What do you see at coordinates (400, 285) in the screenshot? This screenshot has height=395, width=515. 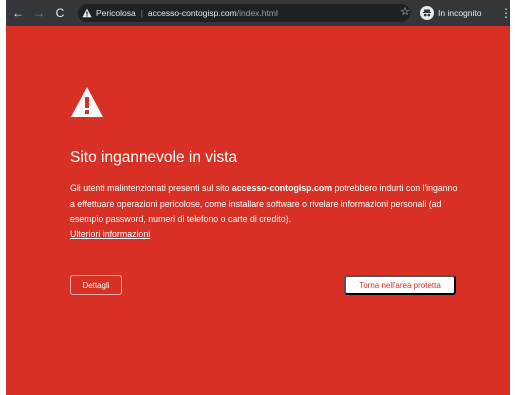 I see `back-to-safety-button: Torna nell'area protetta` at bounding box center [400, 285].